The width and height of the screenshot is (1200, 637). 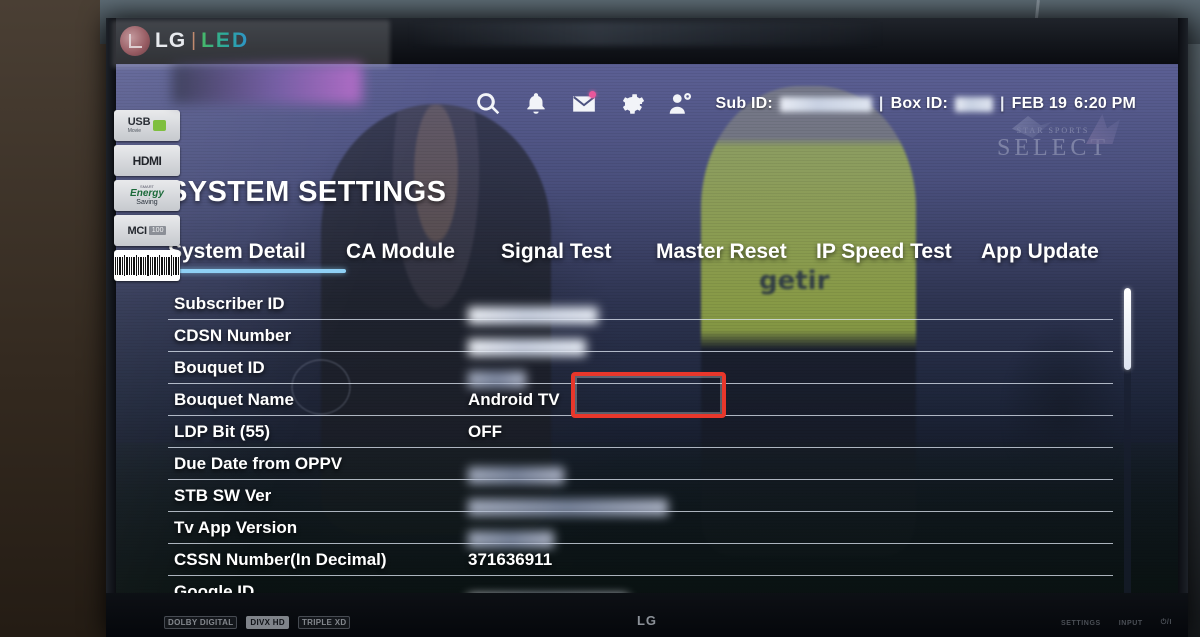 I want to click on usb-port-icon, so click(x=160, y=125).